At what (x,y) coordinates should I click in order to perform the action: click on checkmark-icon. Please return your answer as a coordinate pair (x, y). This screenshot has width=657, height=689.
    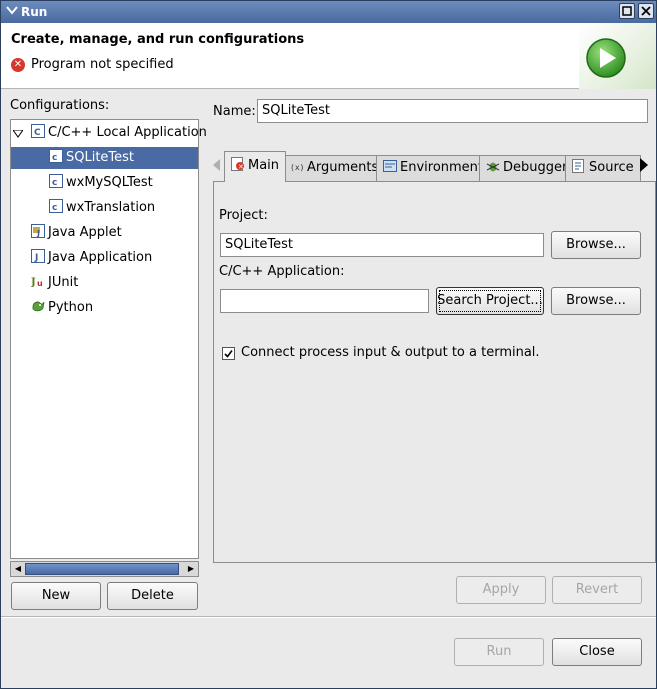
    Looking at the image, I should click on (228, 354).